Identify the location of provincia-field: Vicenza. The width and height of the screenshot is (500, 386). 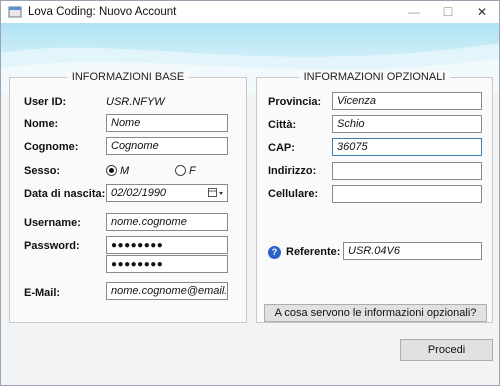
(407, 101).